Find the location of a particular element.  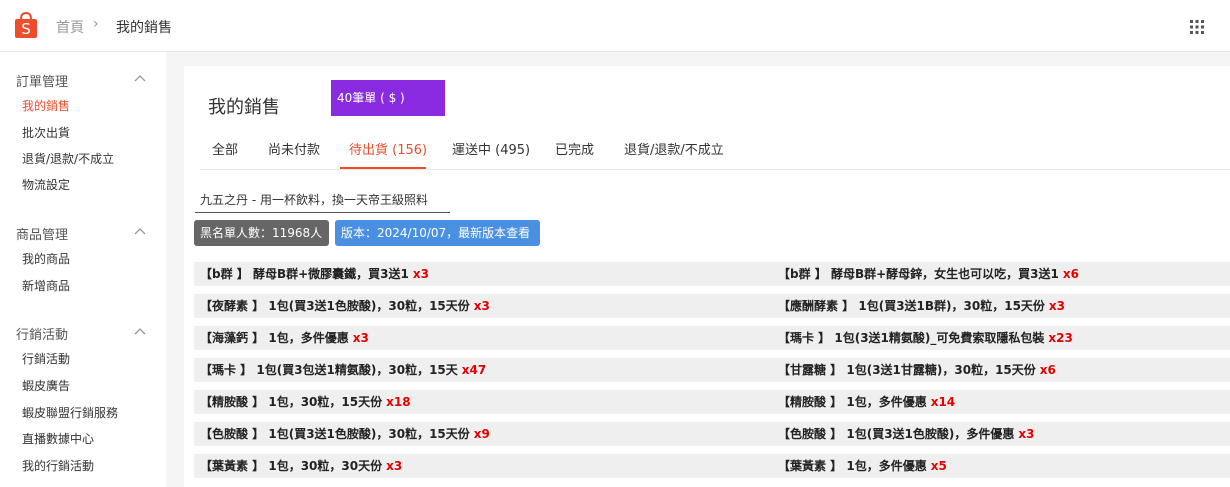

sidebar-section-marketing: 行銷活動 is located at coordinates (42, 333).